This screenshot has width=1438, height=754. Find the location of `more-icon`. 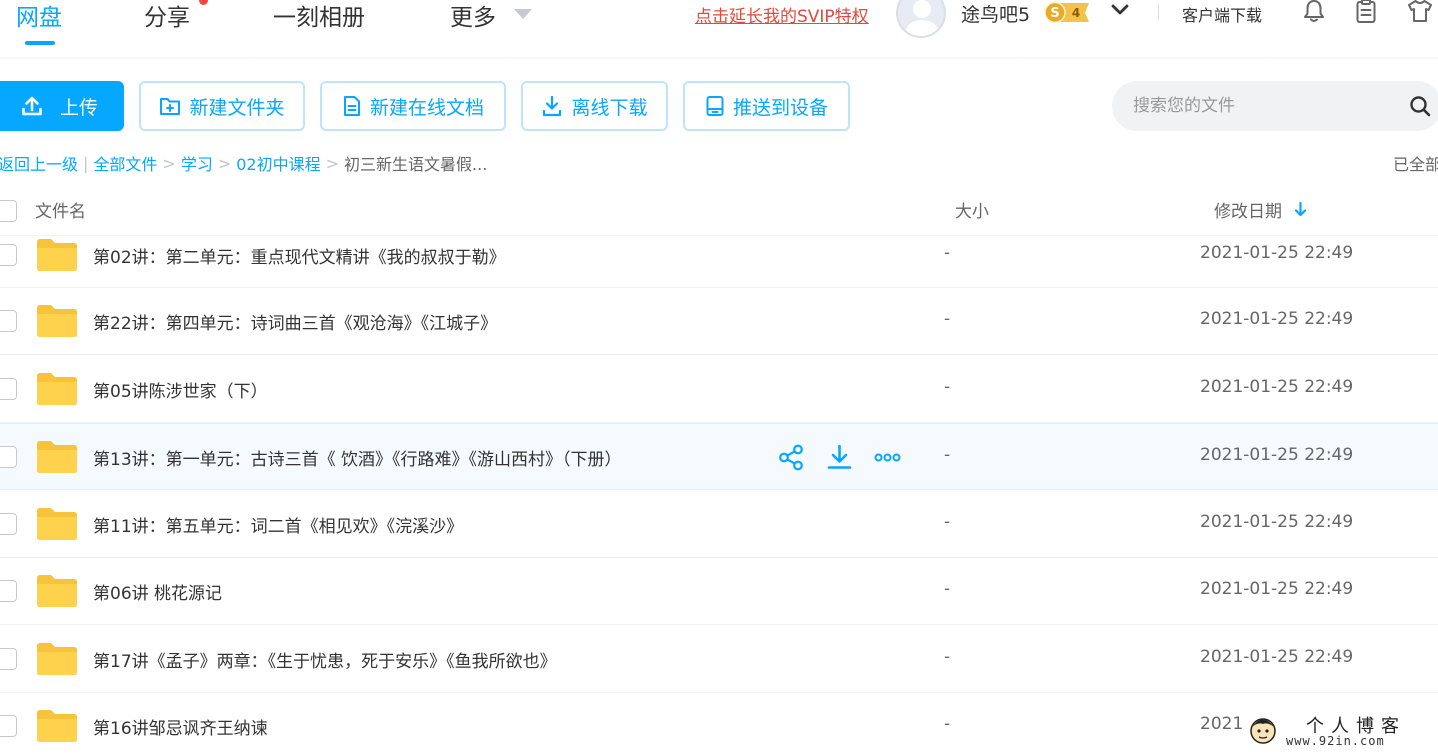

more-icon is located at coordinates (887, 457).